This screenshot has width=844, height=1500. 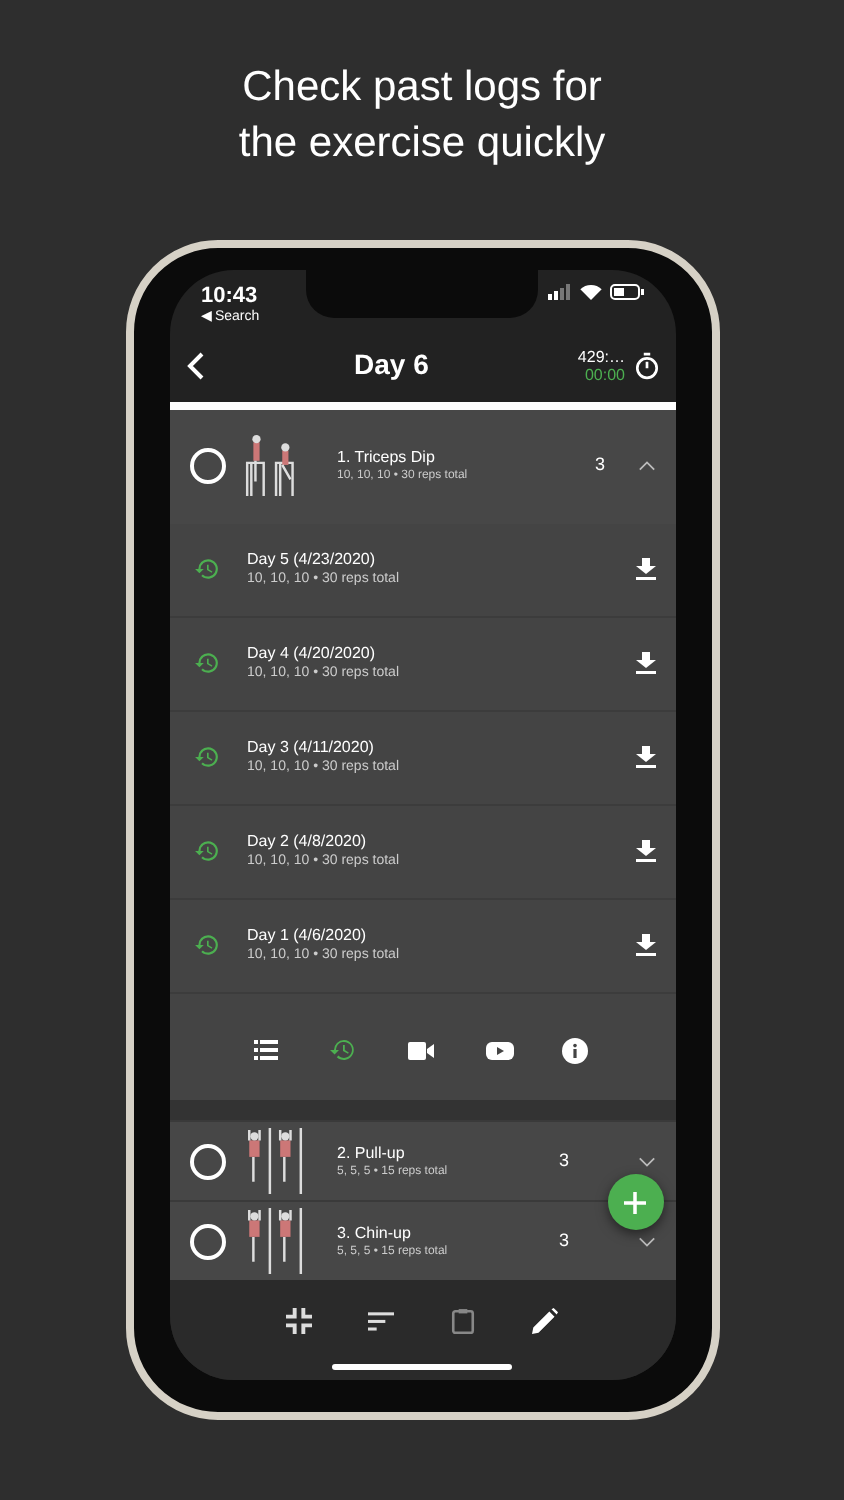 What do you see at coordinates (603, 374) in the screenshot?
I see `timer-text: 00:00` at bounding box center [603, 374].